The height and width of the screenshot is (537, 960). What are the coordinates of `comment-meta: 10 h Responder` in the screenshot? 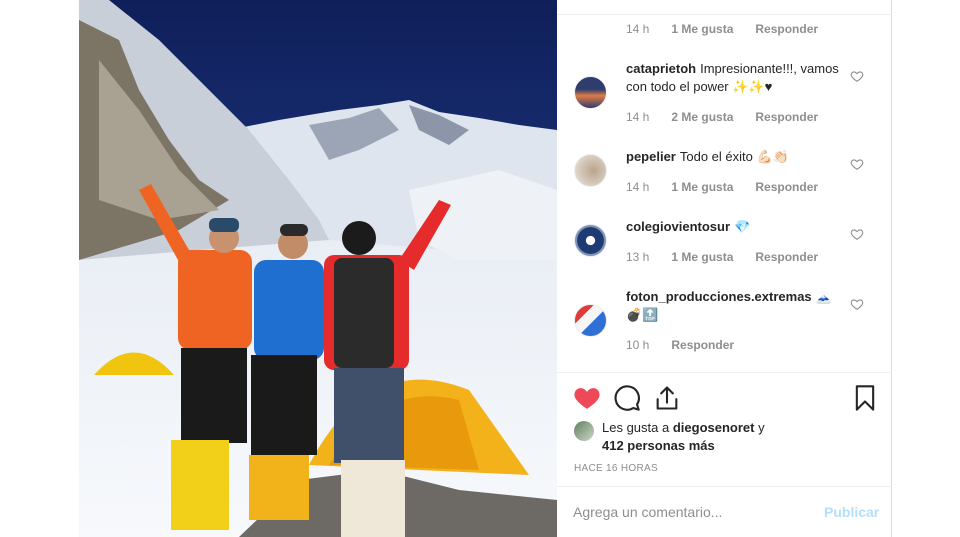 It's located at (691, 345).